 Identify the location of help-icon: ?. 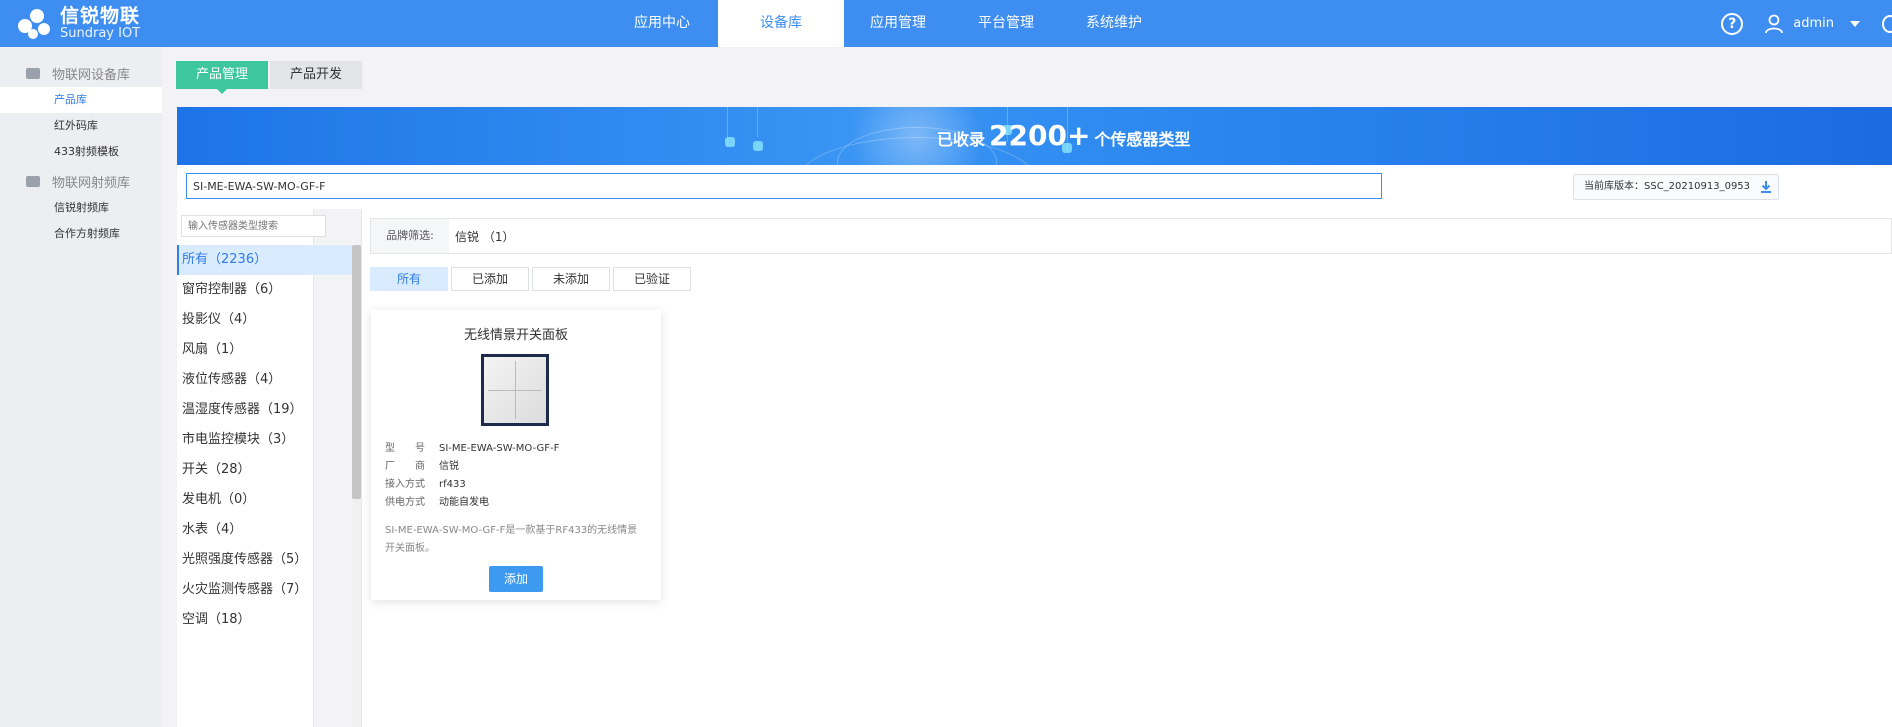
(1732, 23).